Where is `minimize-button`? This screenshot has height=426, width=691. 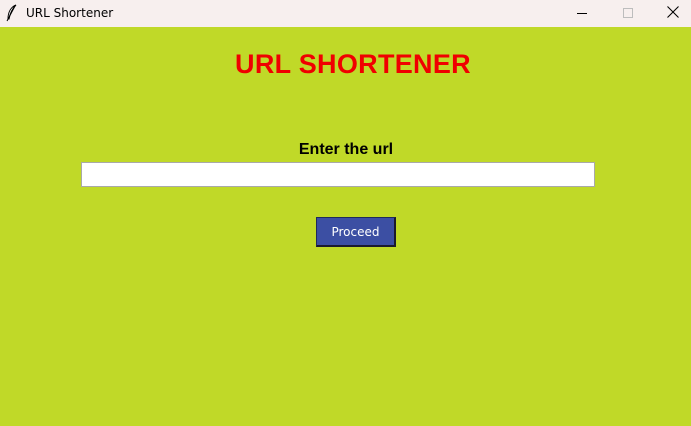
minimize-button is located at coordinates (582, 13).